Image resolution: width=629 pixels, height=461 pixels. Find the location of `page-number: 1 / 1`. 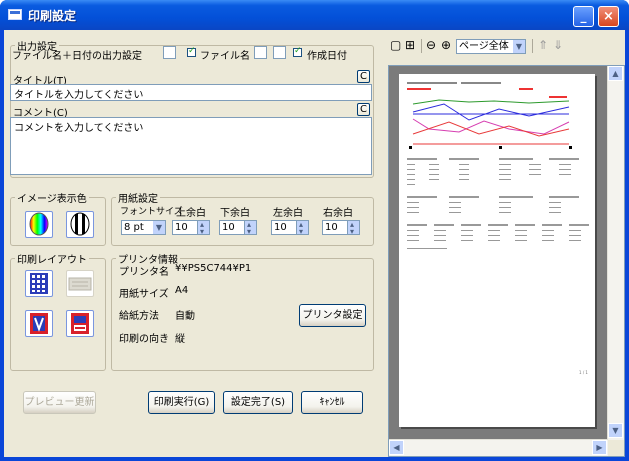

page-number: 1 / 1 is located at coordinates (583, 372).